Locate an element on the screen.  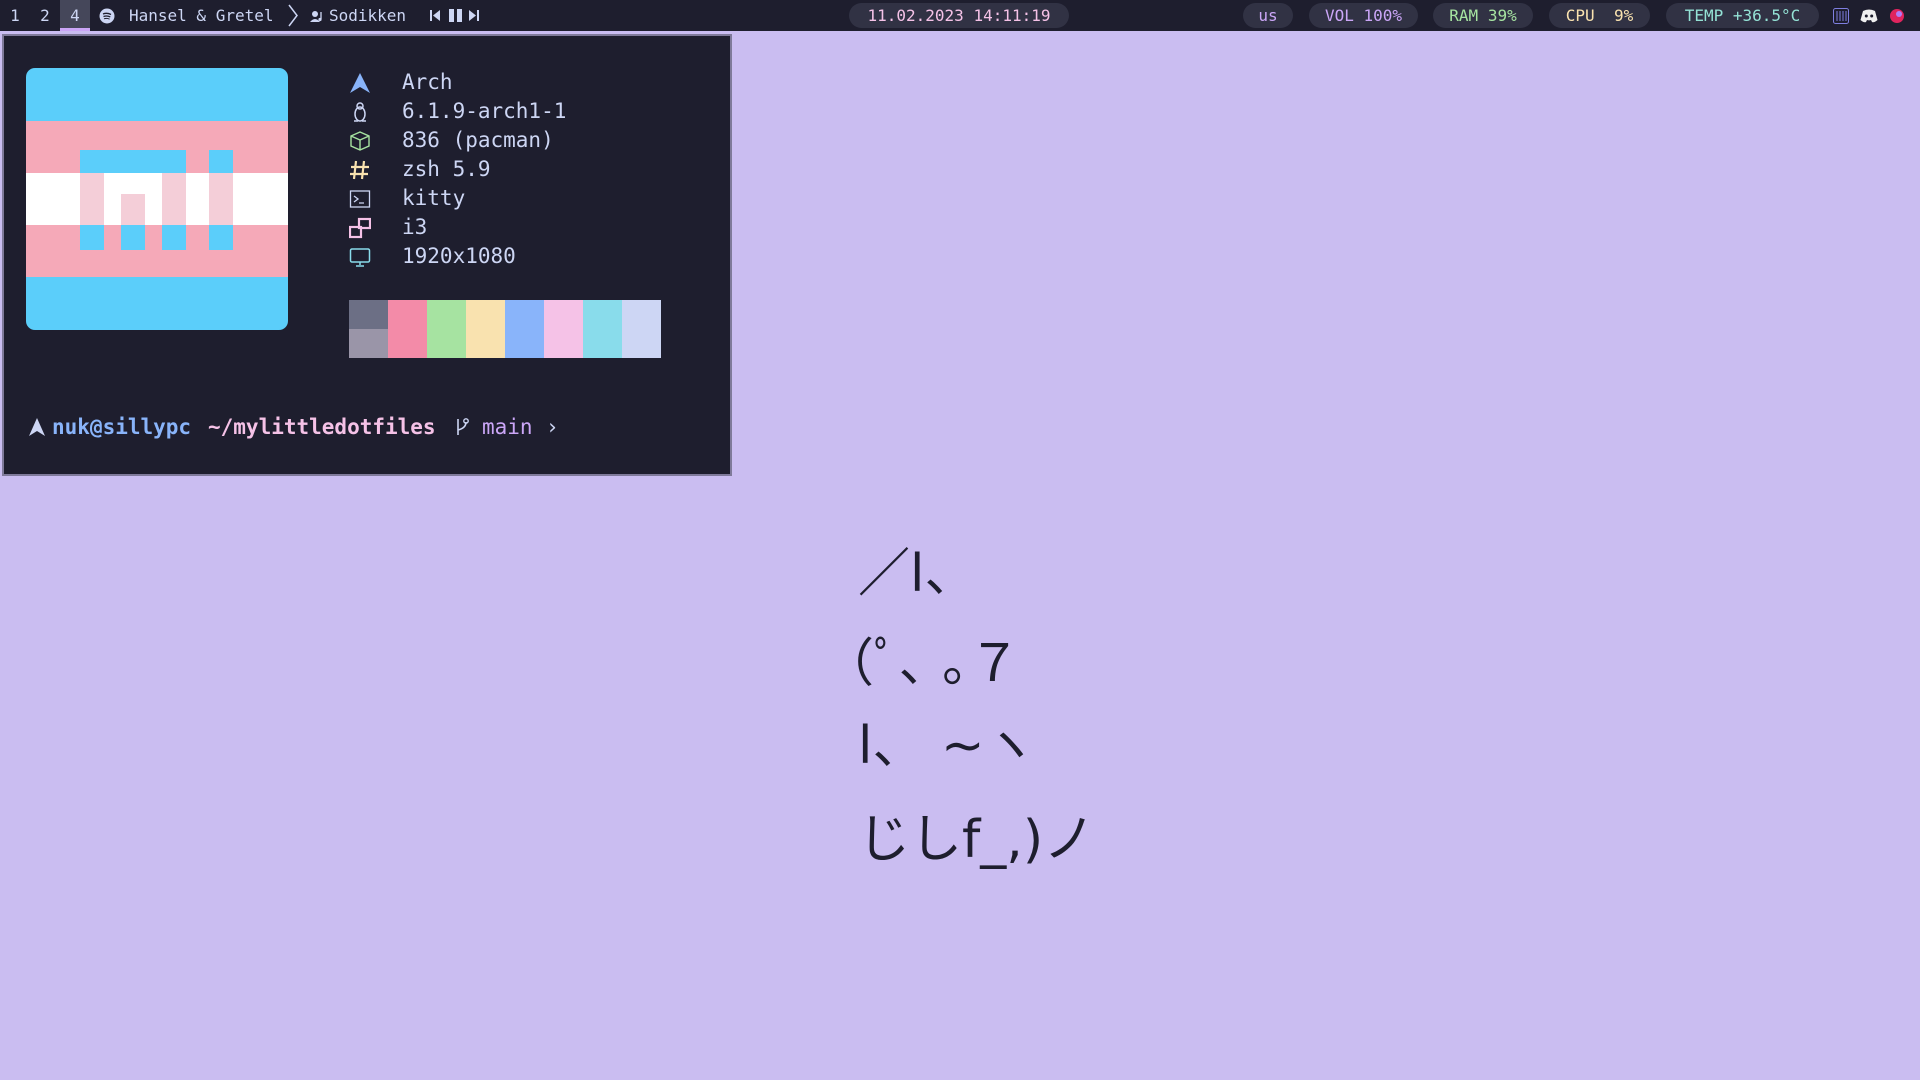
temperature-module: TEMP +36.5°C is located at coordinates (1742, 15).